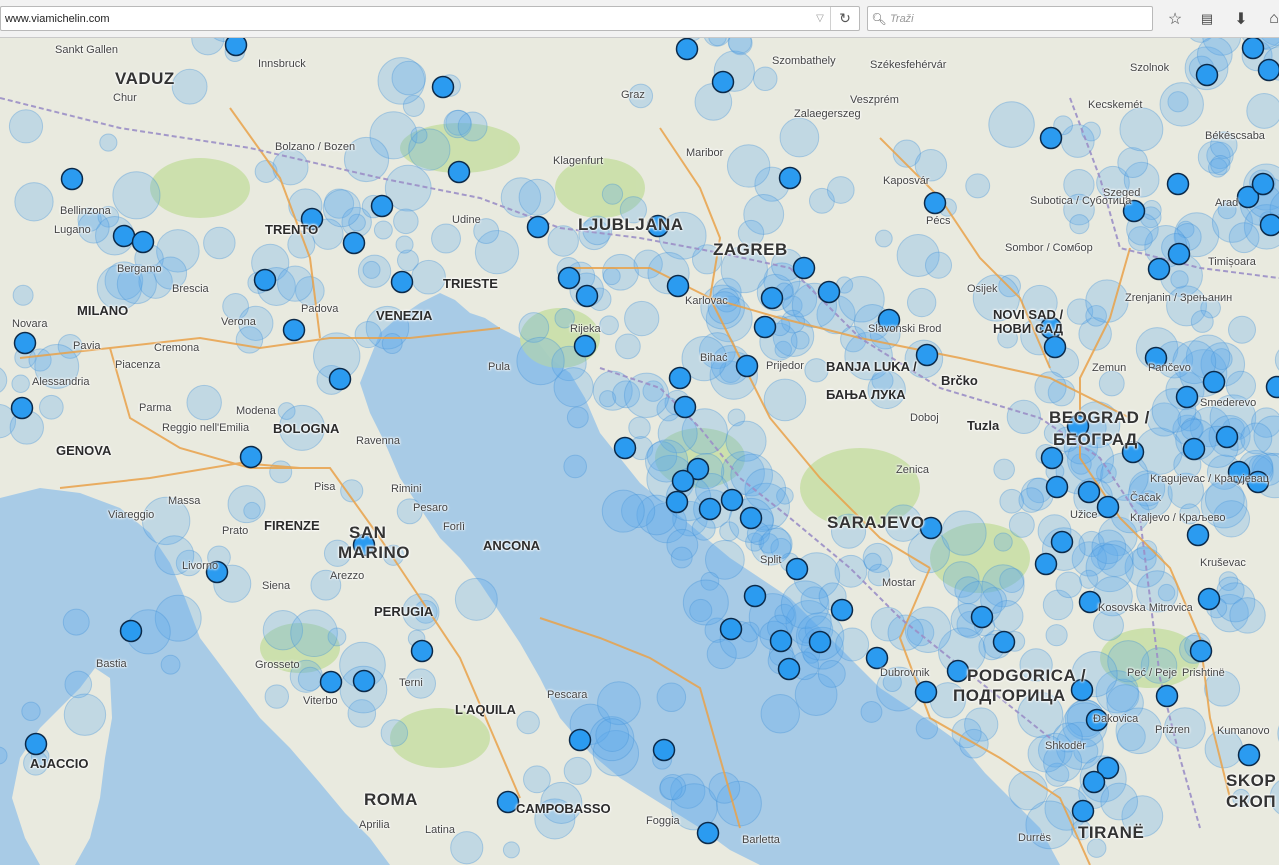  What do you see at coordinates (1116, 719) in the screenshot?
I see `label-dakovica: Đakovica` at bounding box center [1116, 719].